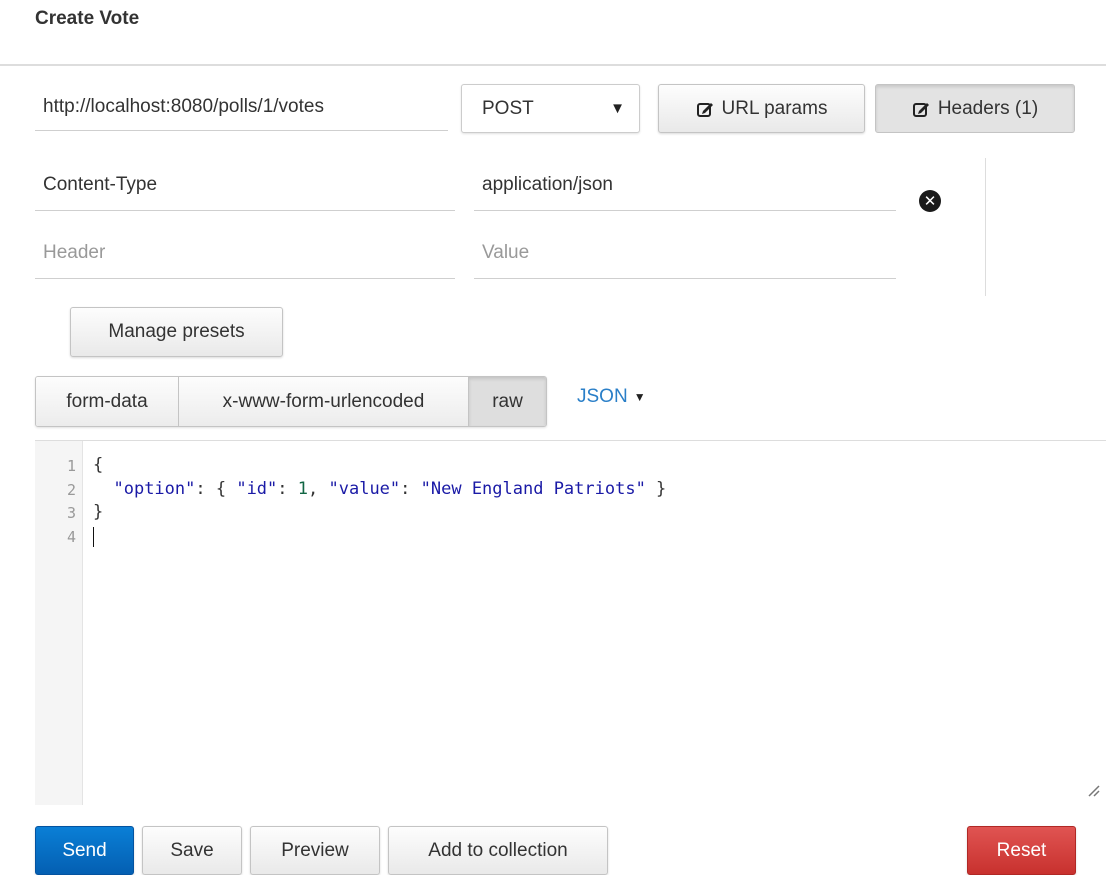  I want to click on headers-label: Headers (1), so click(988, 108).